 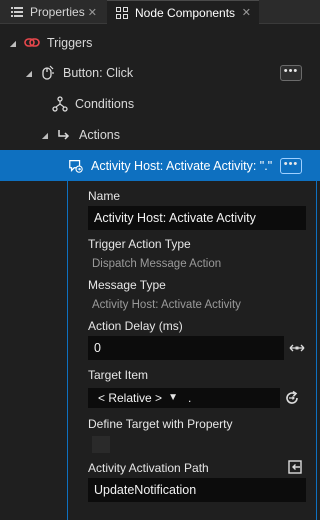 I want to click on condition-tree-icon, so click(x=60, y=104).